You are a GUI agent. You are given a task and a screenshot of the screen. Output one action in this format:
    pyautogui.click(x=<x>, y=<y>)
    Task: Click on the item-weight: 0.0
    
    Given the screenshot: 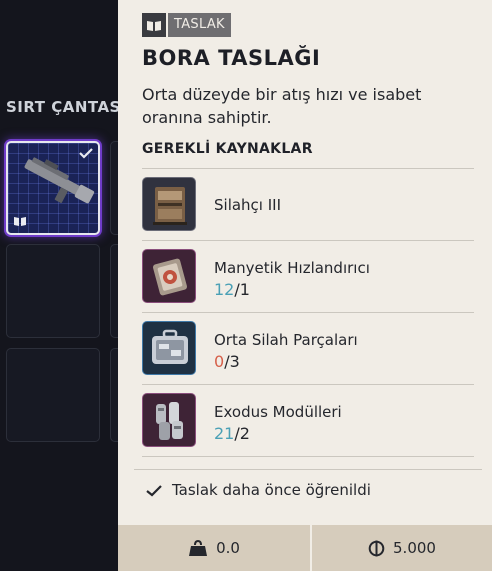 What is the action you would take?
    pyautogui.click(x=214, y=548)
    